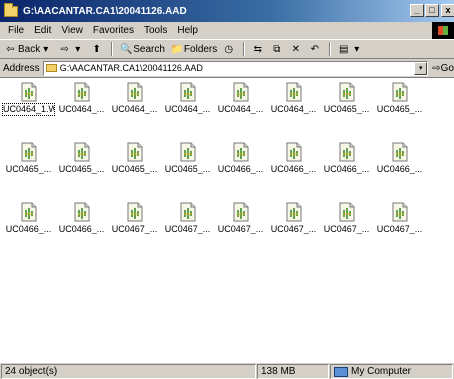  What do you see at coordinates (29, 49) in the screenshot?
I see `back-button: ⇦ Back ▾` at bounding box center [29, 49].